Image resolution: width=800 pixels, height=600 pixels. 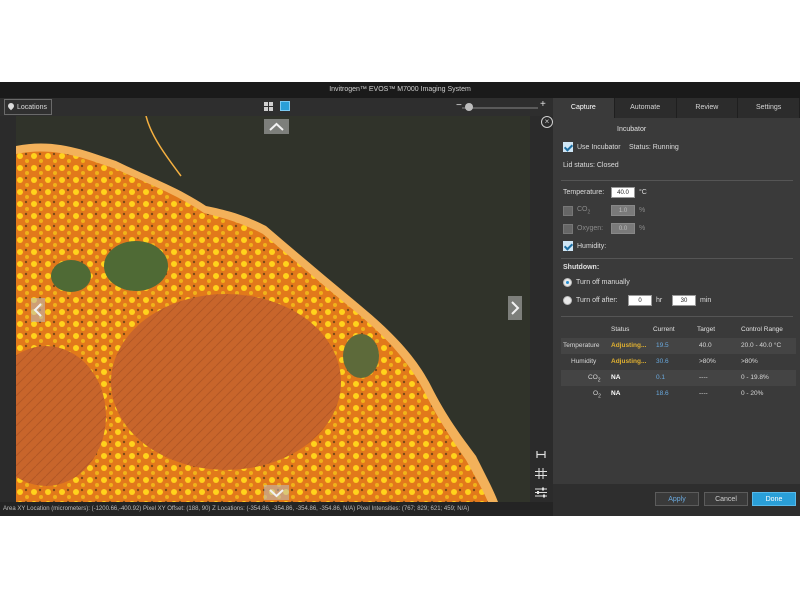 I want to click on turn-off-after-label: Turn off after:, so click(x=597, y=300).